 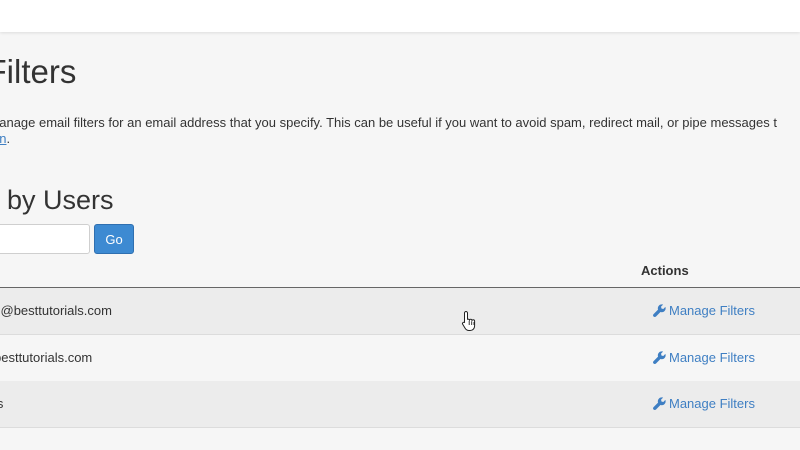 I want to click on table-row: s@besttutorials.com Manage Filters, so click(x=400, y=311).